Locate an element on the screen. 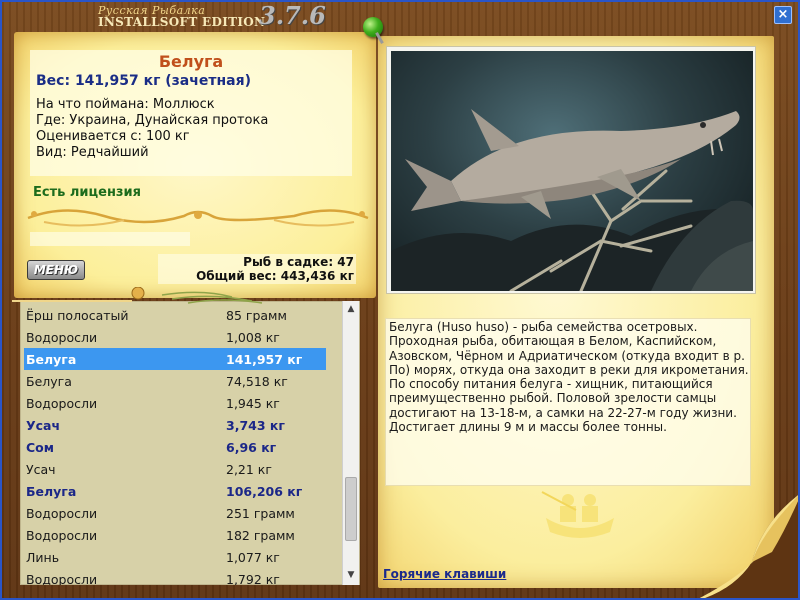 The height and width of the screenshot is (600, 800). list-item: Белуга 74,518 кг is located at coordinates (181, 381).